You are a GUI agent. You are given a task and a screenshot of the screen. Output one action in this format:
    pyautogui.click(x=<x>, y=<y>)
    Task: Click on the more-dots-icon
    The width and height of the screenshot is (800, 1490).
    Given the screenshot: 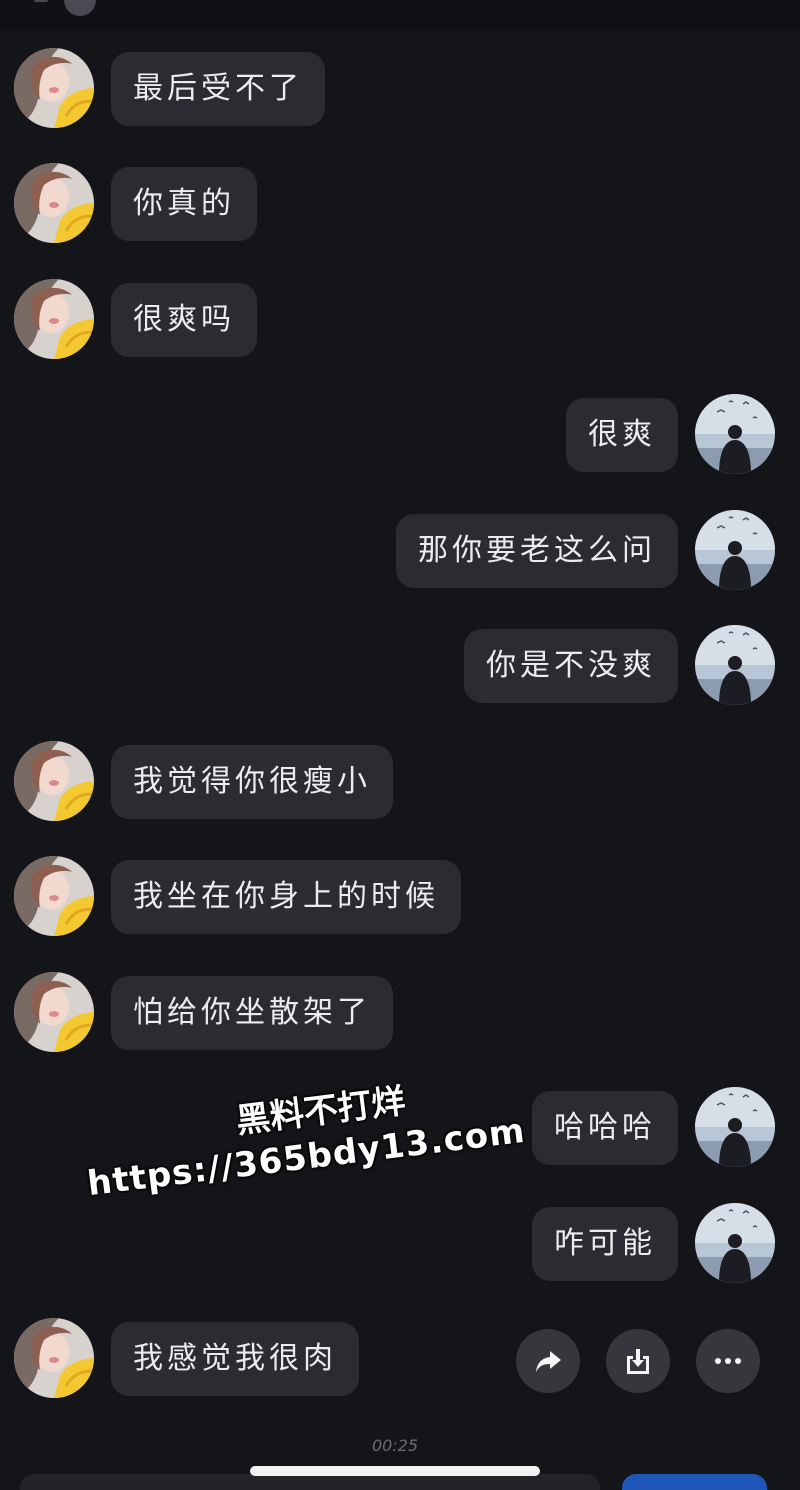 What is the action you would take?
    pyautogui.click(x=728, y=1361)
    